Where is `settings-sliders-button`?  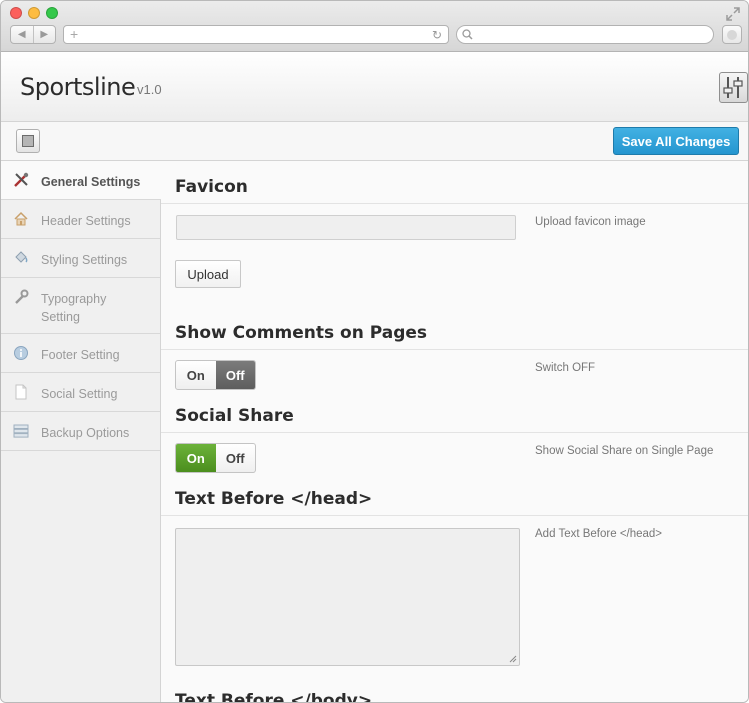 settings-sliders-button is located at coordinates (733, 87).